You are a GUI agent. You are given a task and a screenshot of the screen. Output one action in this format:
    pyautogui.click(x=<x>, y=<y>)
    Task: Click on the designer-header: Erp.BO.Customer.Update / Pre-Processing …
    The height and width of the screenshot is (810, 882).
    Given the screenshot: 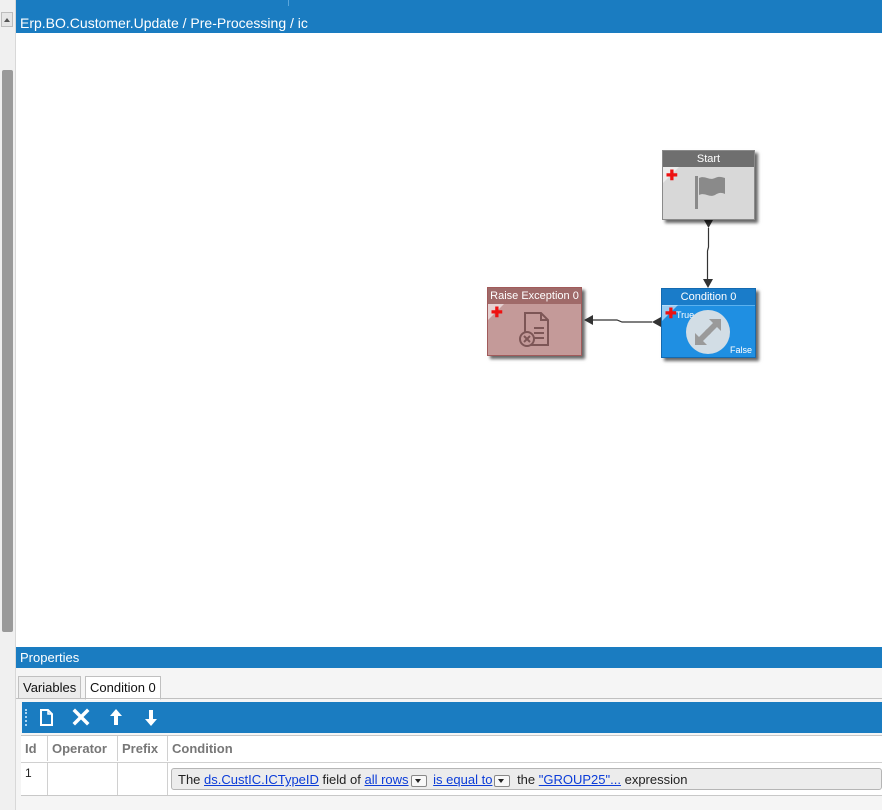 What is the action you would take?
    pyautogui.click(x=441, y=16)
    